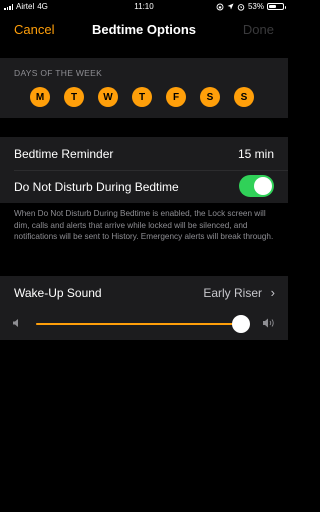 This screenshot has width=320, height=512. I want to click on wake-up-sound-label: Wake-Up Sound, so click(58, 293).